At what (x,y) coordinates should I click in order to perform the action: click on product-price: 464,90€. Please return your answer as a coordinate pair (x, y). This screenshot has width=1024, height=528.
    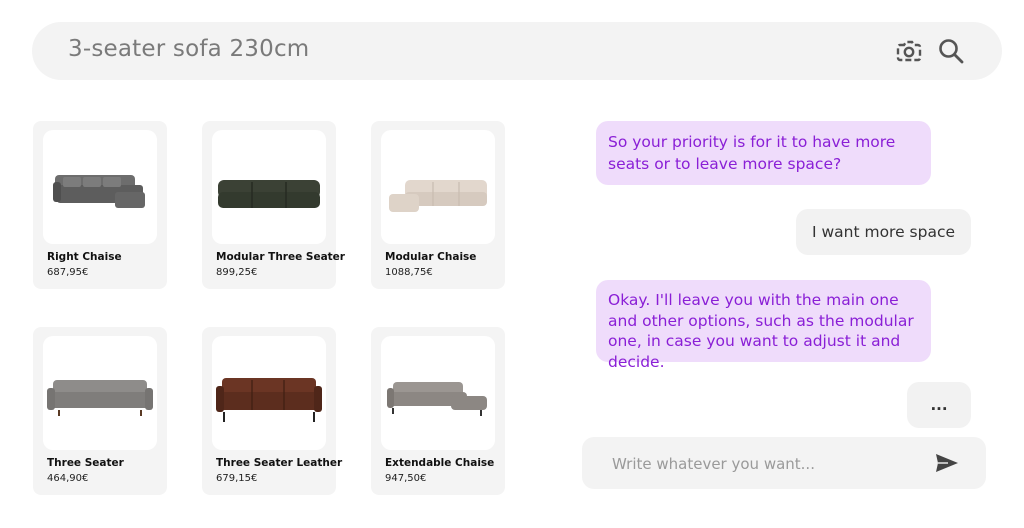
    Looking at the image, I should click on (68, 478).